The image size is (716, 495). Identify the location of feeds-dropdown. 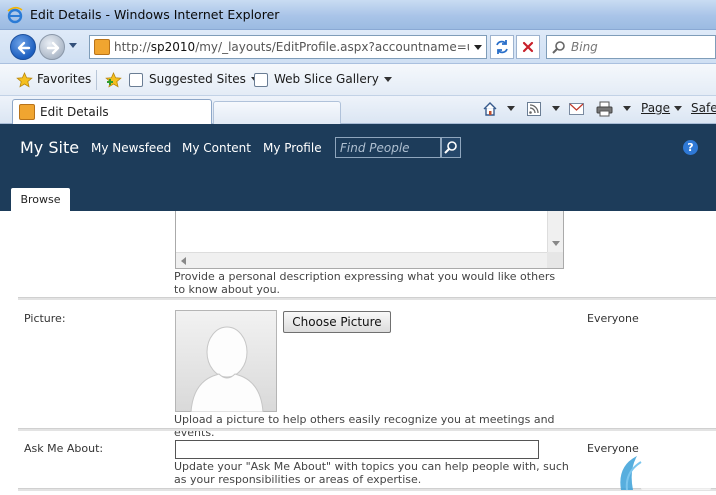
(554, 108).